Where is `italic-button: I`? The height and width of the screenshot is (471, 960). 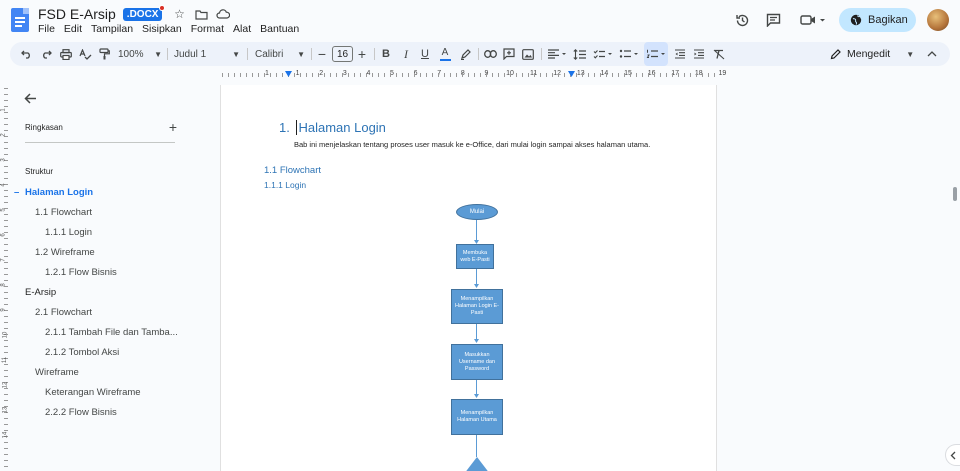 italic-button: I is located at coordinates (406, 54).